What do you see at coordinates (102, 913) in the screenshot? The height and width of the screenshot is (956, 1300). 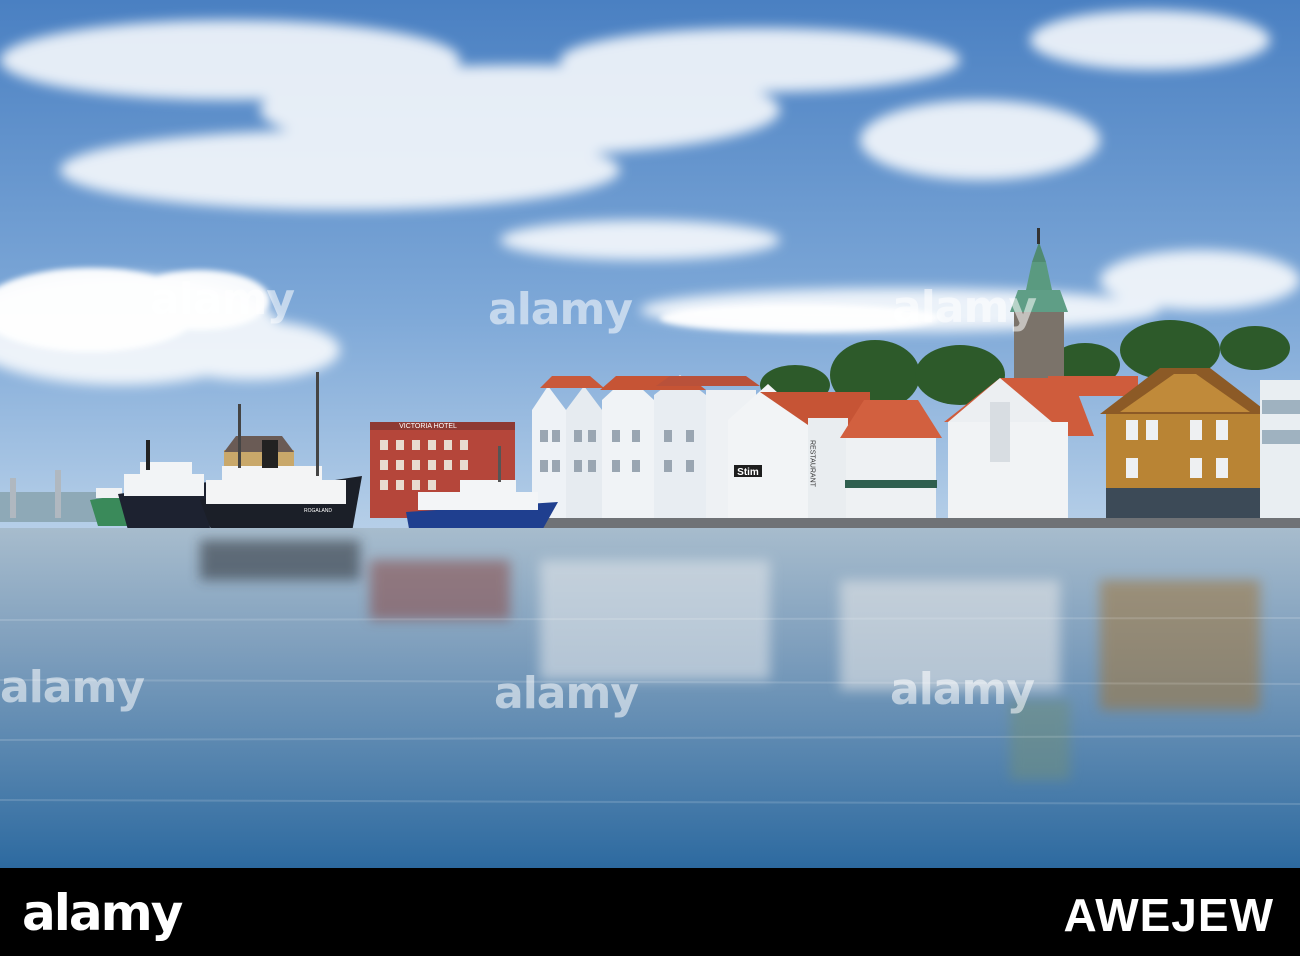 I see `footer-logo: alamy` at bounding box center [102, 913].